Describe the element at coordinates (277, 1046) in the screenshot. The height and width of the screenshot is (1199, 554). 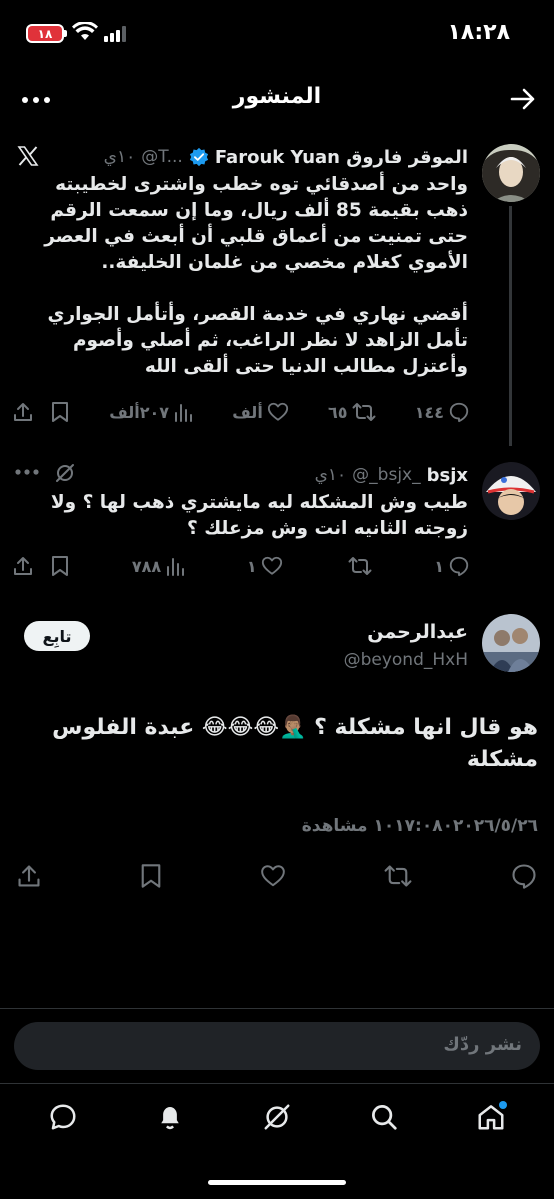
I see `reply-input: نشر ردّك` at that location.